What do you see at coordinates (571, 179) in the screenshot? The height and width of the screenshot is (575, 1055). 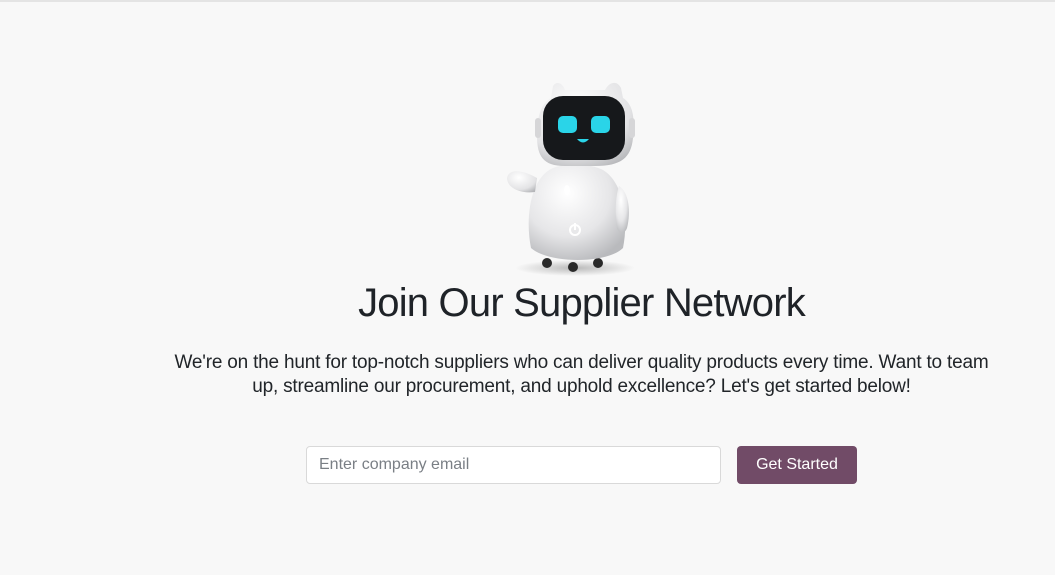 I see `waving-robot-icon` at bounding box center [571, 179].